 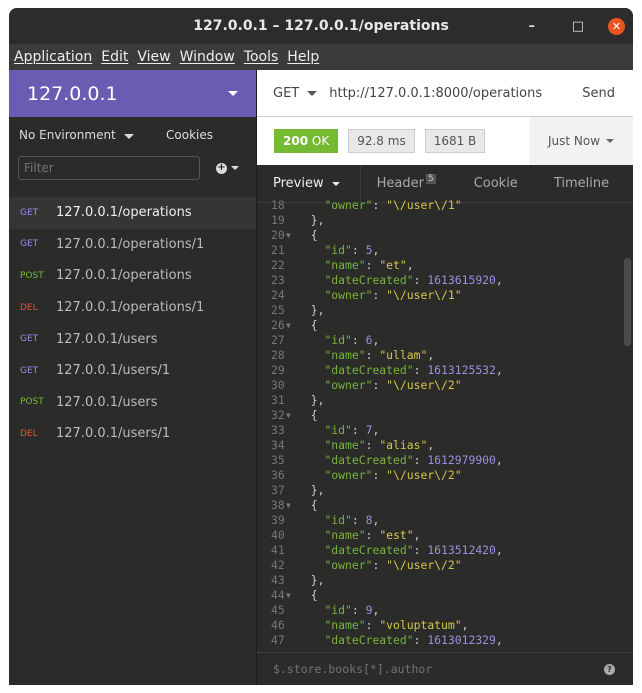 What do you see at coordinates (278, 220) in the screenshot?
I see `line-number: 19` at bounding box center [278, 220].